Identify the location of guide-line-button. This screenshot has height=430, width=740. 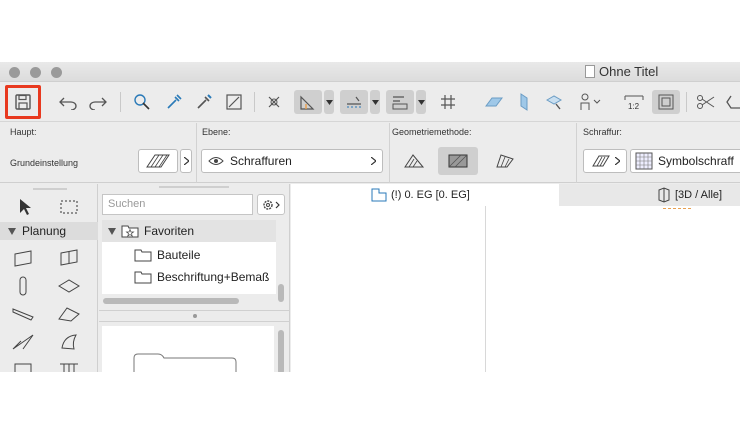
(308, 102).